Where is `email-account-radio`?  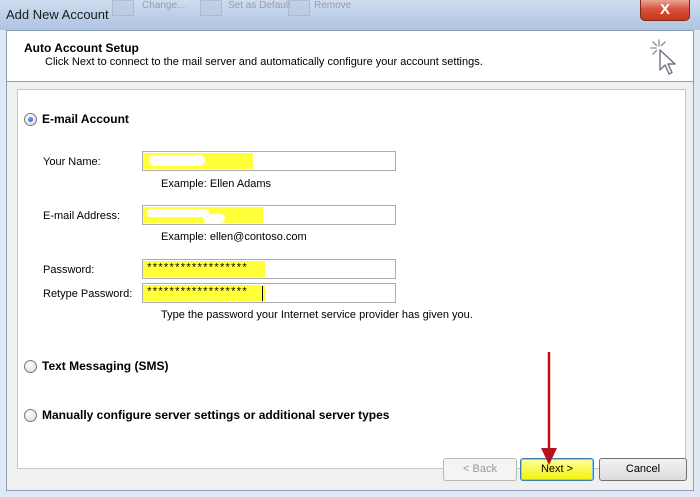 email-account-radio is located at coordinates (30, 119).